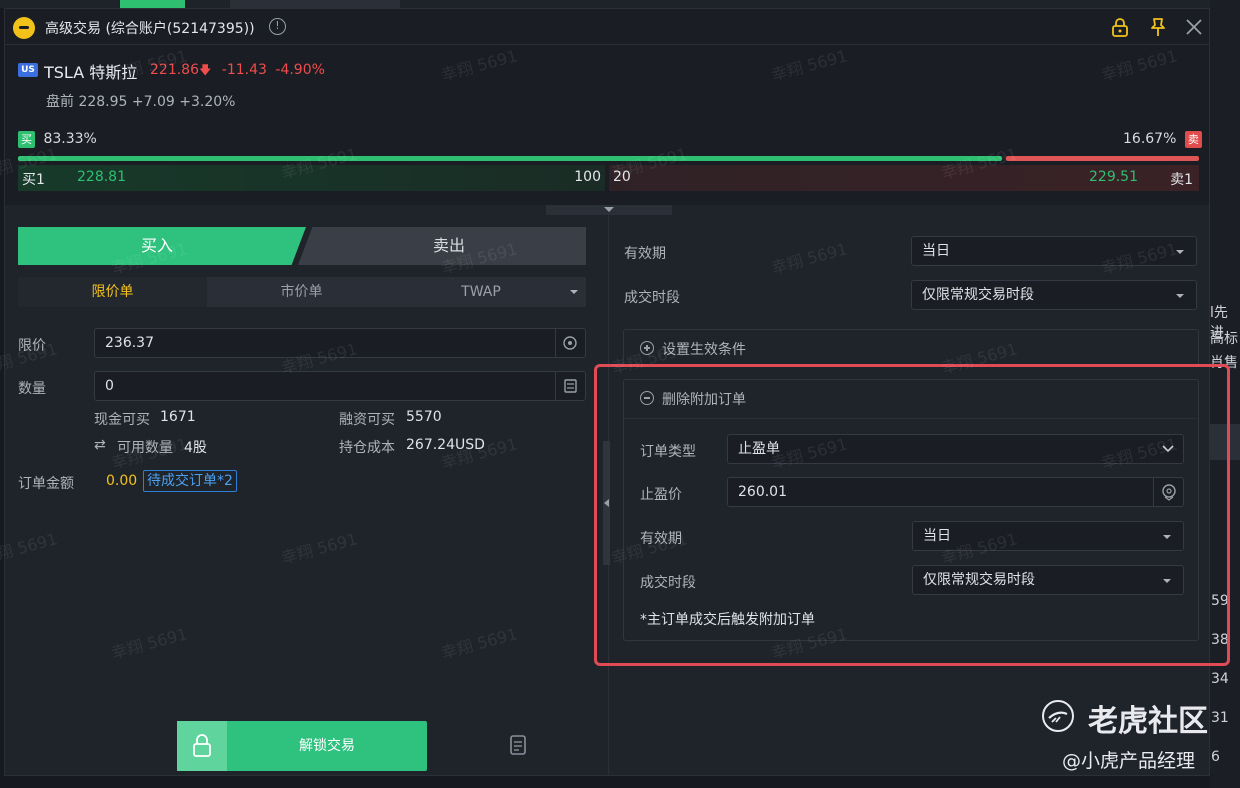 The image size is (1240, 788). I want to click on market-badge: US, so click(28, 70).